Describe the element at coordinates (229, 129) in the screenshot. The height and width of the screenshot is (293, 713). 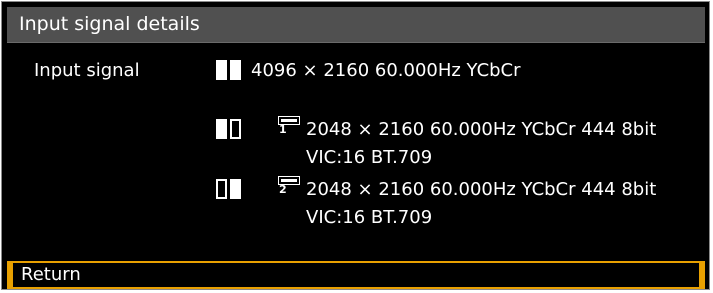
I see `left-half-signal-icon` at that location.